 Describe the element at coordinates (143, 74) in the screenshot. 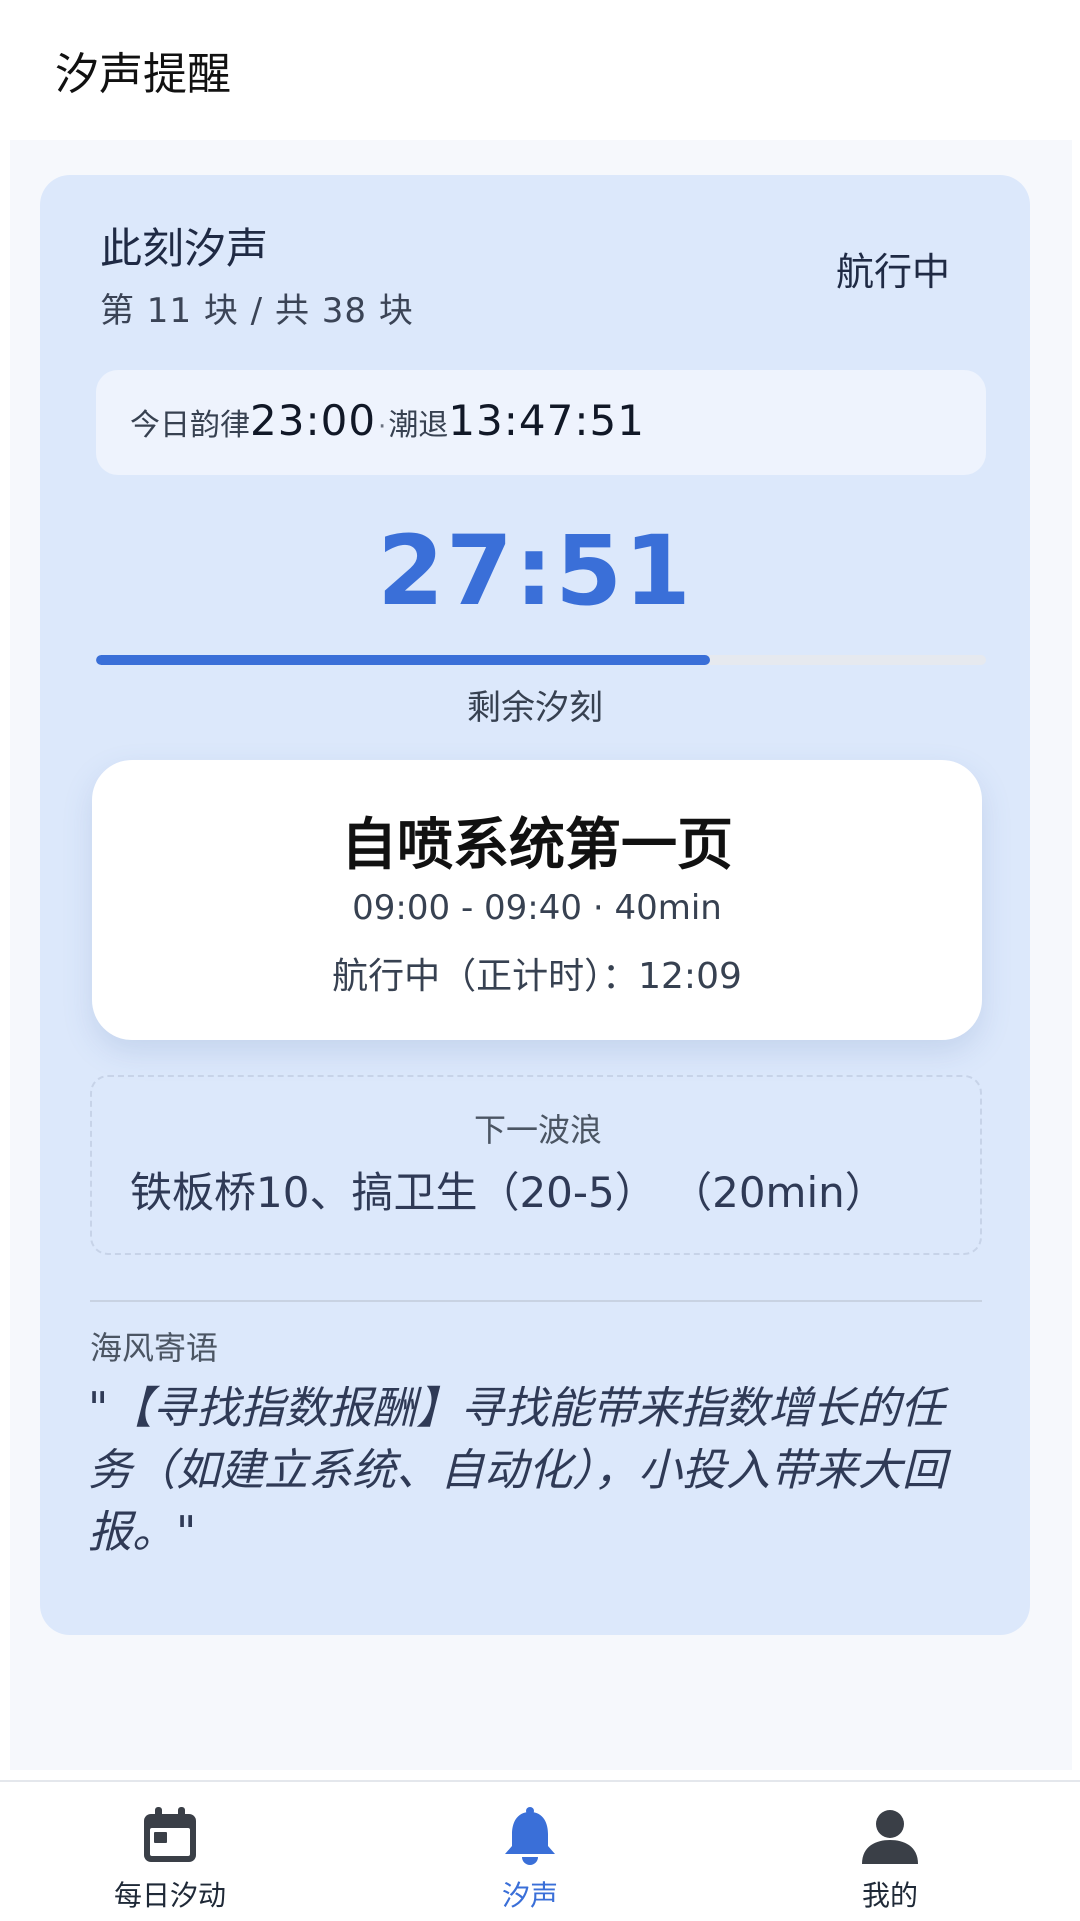

I see `app-title: 汐声提醒` at that location.